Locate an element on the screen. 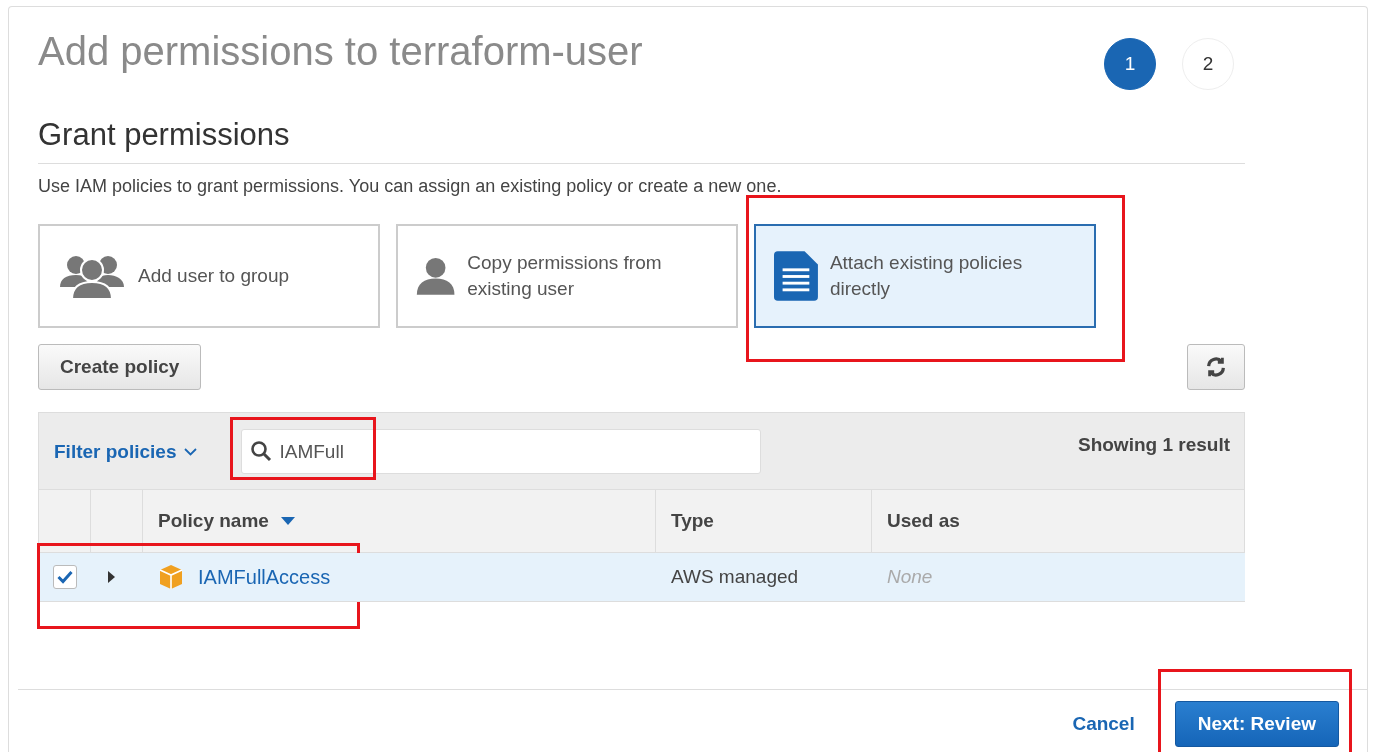 Image resolution: width=1382 pixels, height=752 pixels. column-header: Used as is located at coordinates (923, 521).